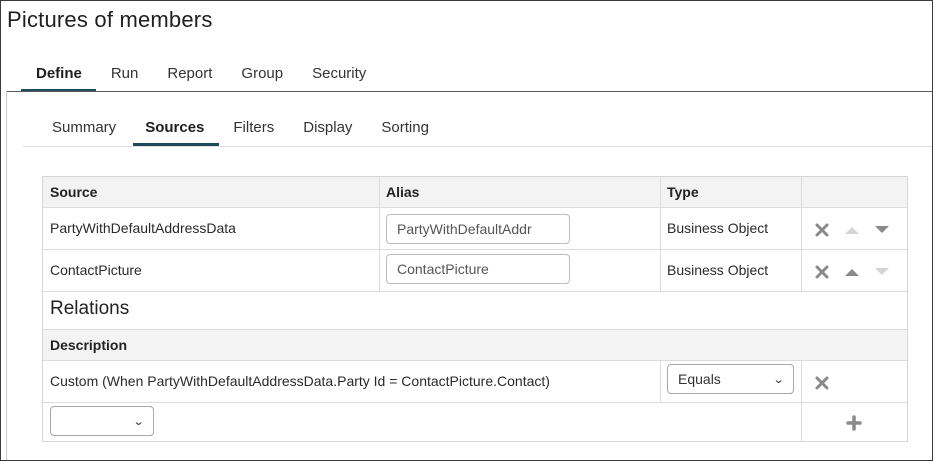 This screenshot has height=461, width=933. I want to click on column-header-alias: Alias, so click(403, 192).